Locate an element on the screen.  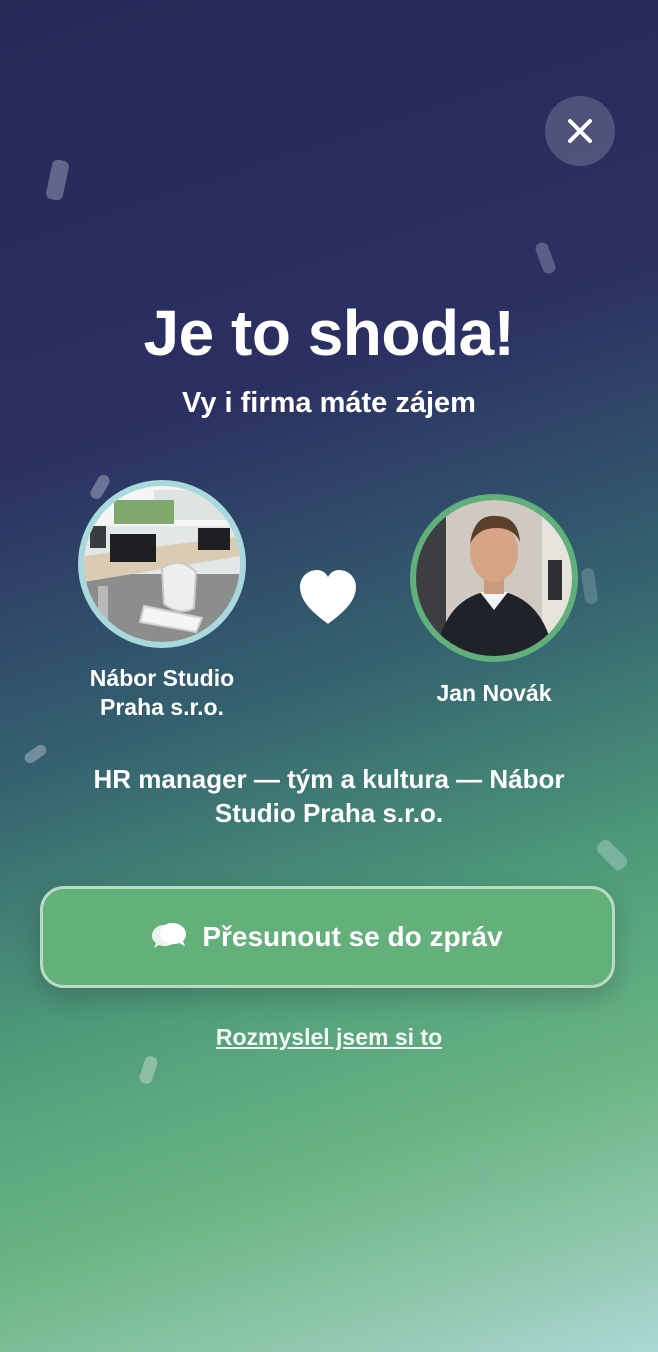
company-name-line2: Praha s.r.o. is located at coordinates (161, 707).